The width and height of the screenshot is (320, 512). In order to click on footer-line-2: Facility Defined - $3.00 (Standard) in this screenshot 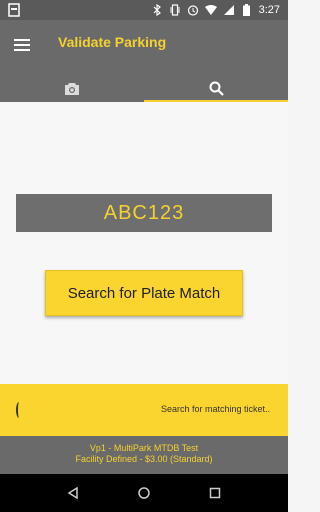, I will do `click(144, 459)`.